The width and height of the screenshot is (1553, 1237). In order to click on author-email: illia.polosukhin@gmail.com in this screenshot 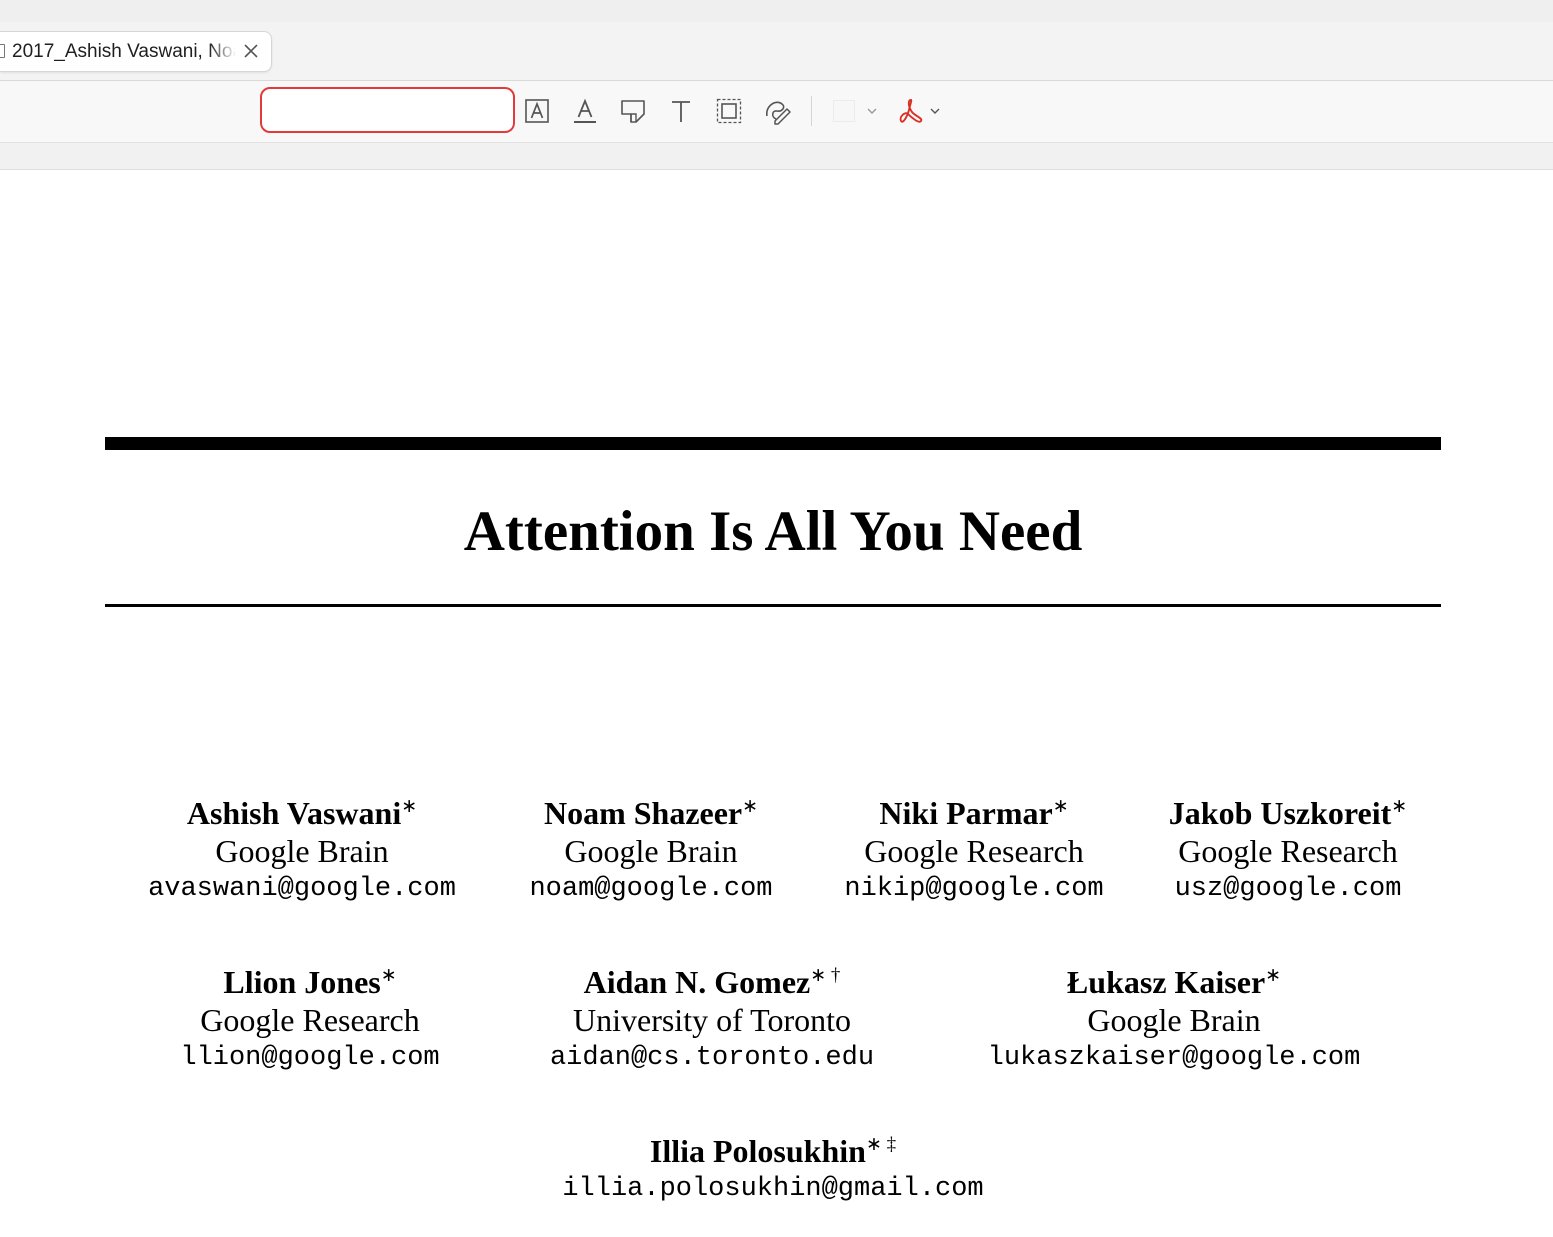, I will do `click(773, 1189)`.